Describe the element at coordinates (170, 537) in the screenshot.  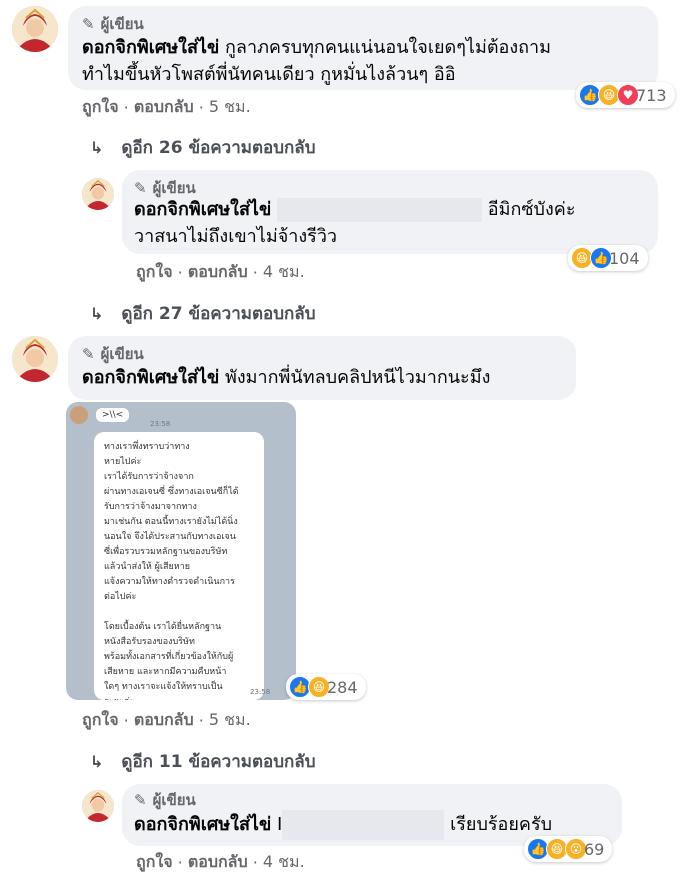
I see `chat-line: นอนใจ จึงได้ประสานกับทางเอเจน` at that location.